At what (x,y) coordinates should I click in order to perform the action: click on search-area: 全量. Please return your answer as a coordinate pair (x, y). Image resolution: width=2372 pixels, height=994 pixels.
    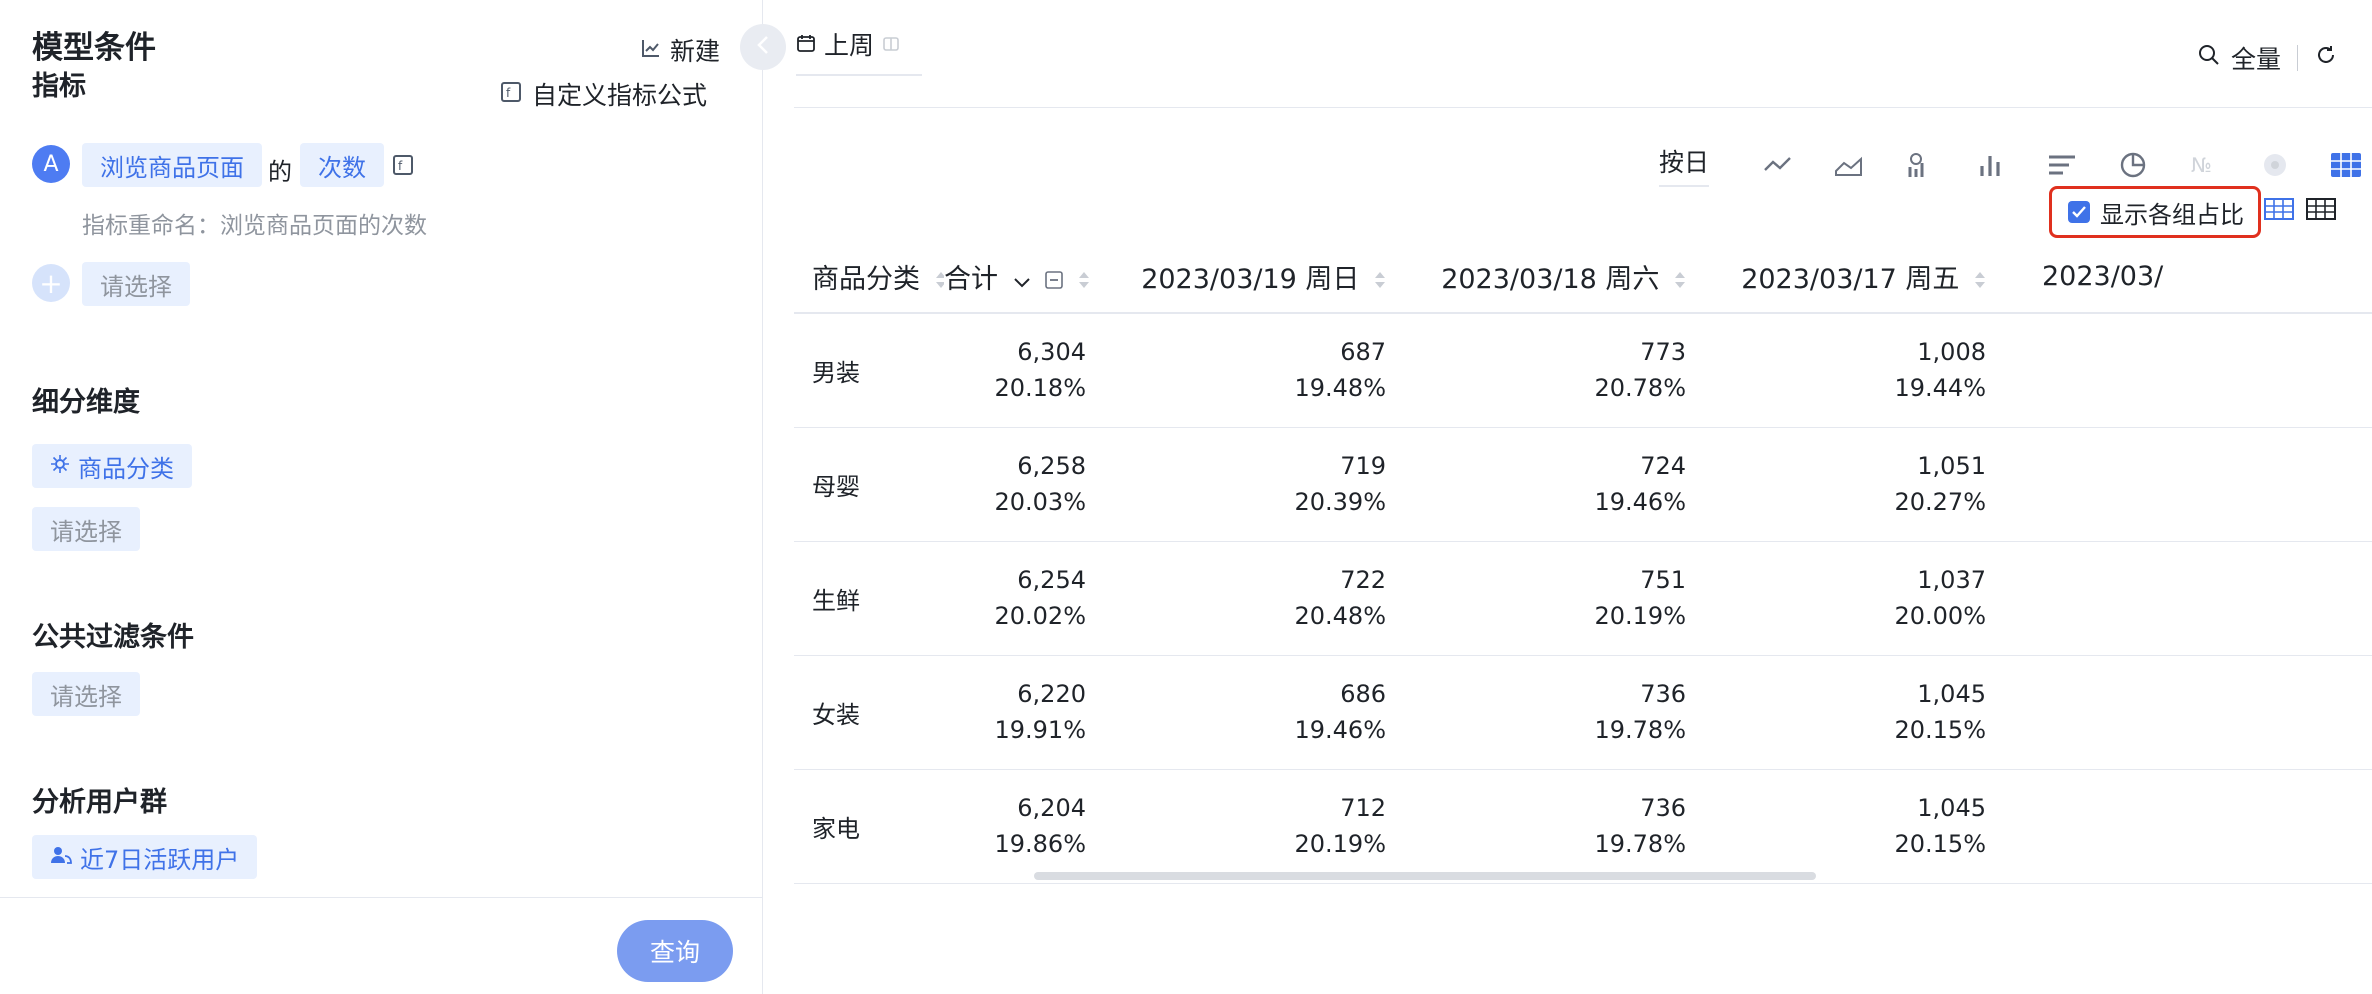
    Looking at the image, I should click on (2267, 58).